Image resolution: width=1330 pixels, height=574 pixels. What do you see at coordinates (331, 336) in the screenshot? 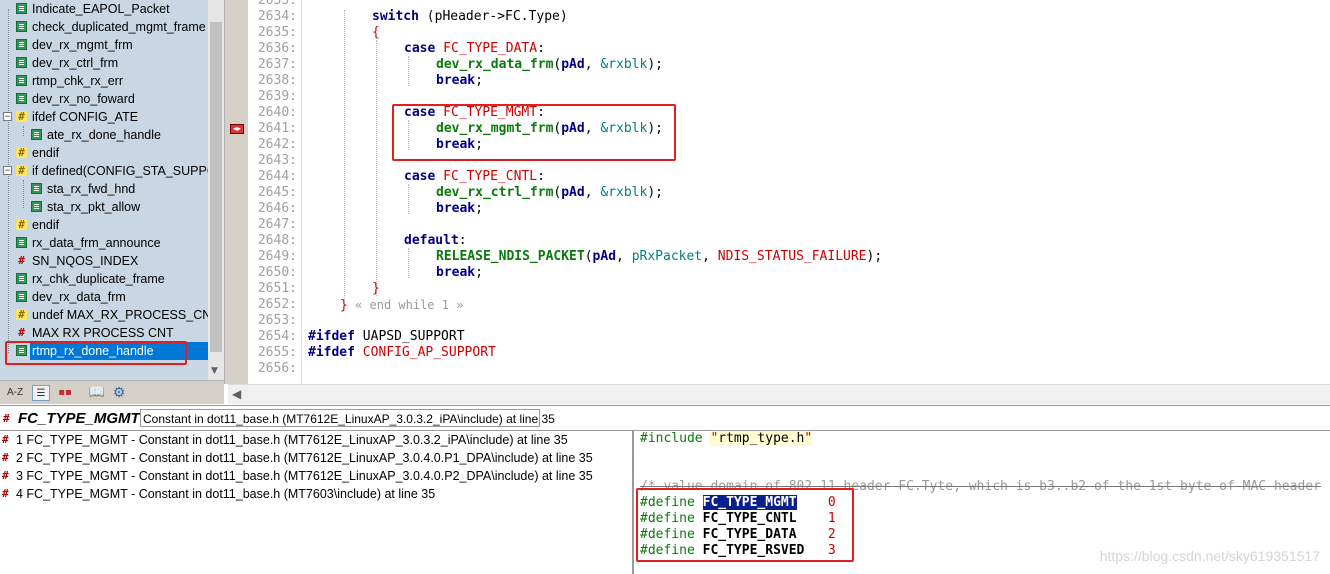
I see `keyword-token: #ifdef` at bounding box center [331, 336].